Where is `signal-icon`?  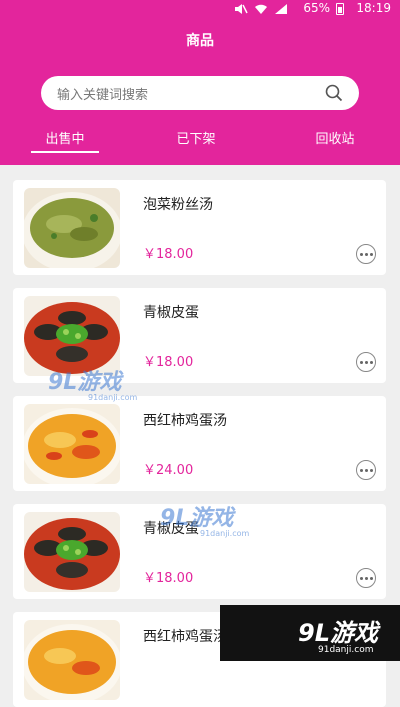 signal-icon is located at coordinates (281, 9).